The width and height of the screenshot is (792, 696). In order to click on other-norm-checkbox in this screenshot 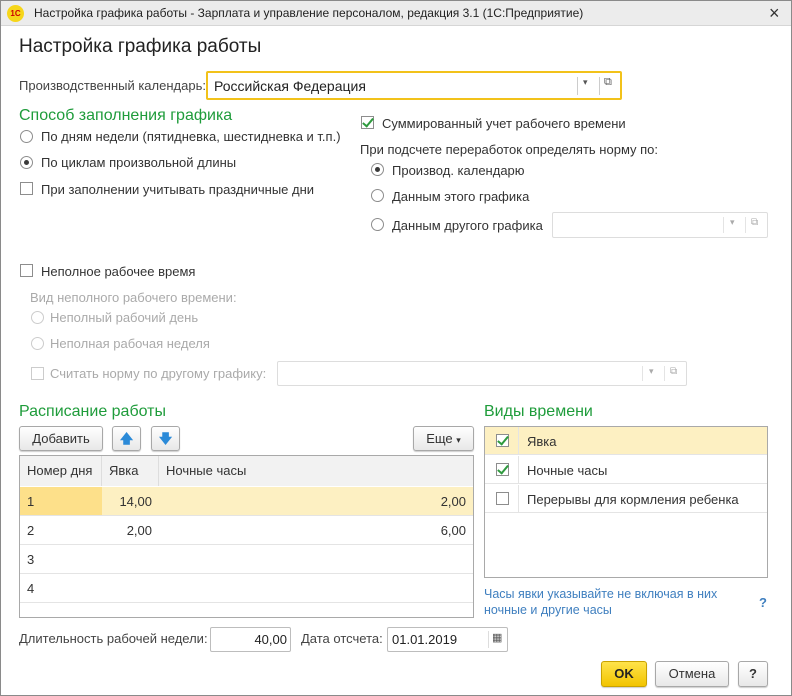, I will do `click(37, 373)`.